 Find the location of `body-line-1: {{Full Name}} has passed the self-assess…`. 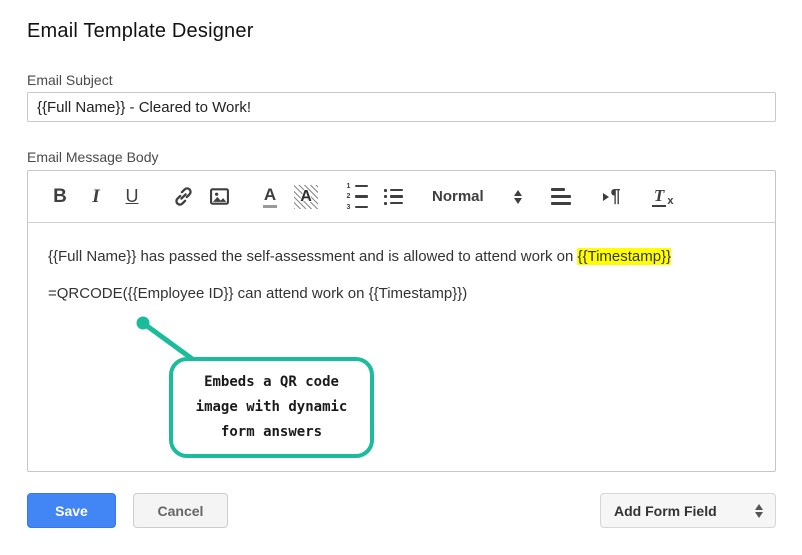

body-line-1: {{Full Name}} has passed the self-assess… is located at coordinates (360, 256).